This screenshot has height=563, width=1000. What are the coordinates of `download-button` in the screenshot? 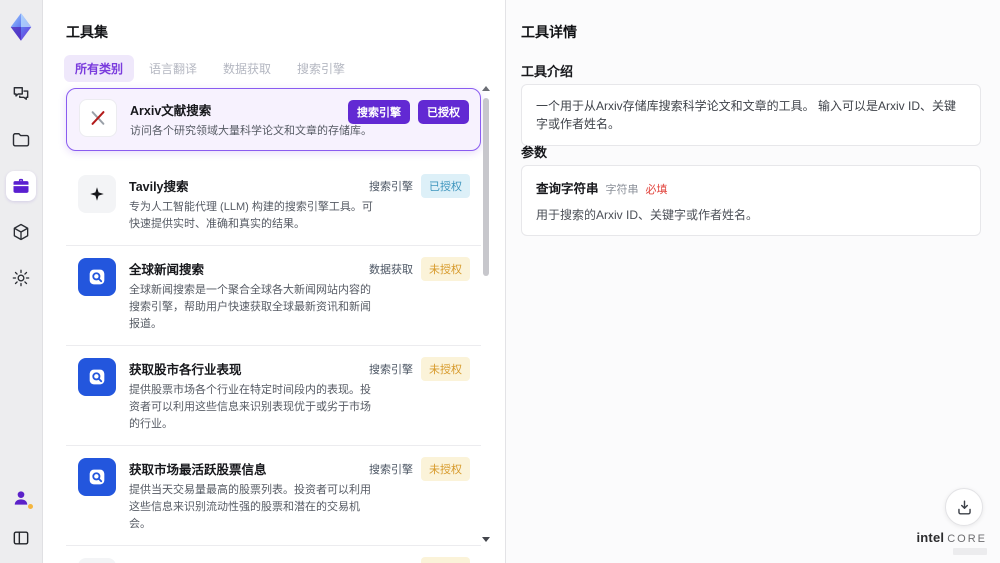 It's located at (964, 507).